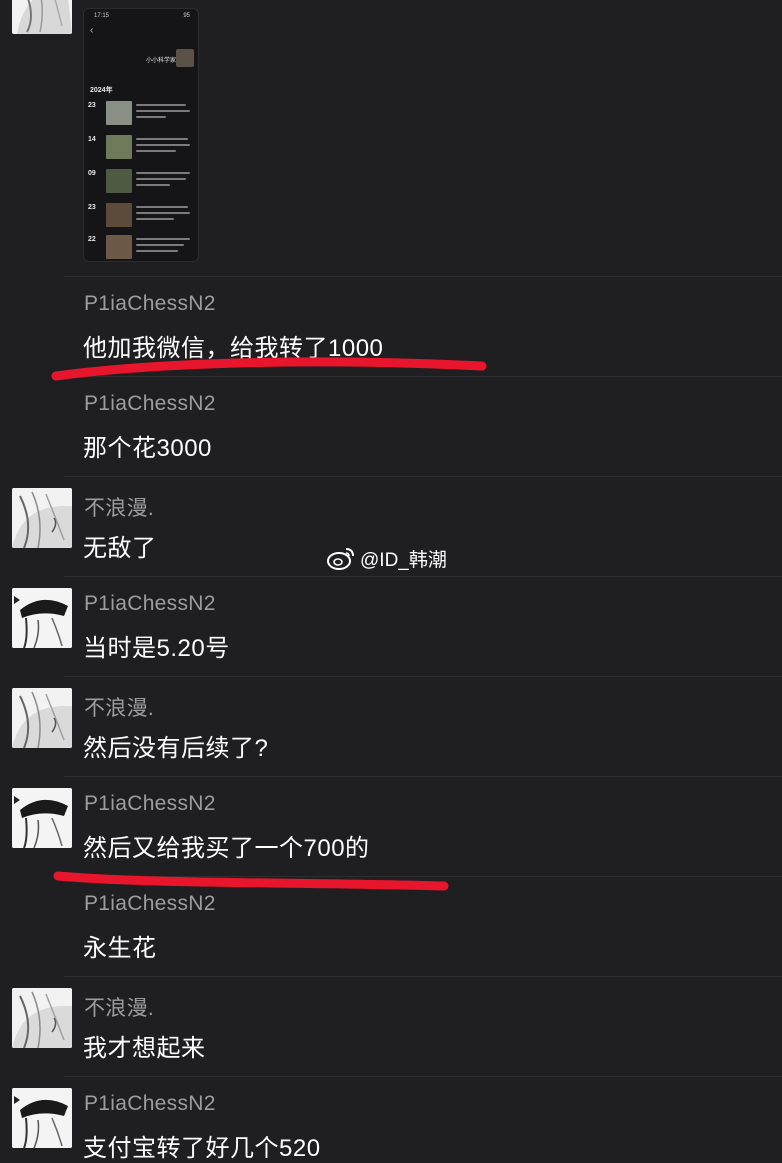 This screenshot has width=782, height=1163. Describe the element at coordinates (176, 748) in the screenshot. I see `message-text: 然后没有后续了?` at that location.